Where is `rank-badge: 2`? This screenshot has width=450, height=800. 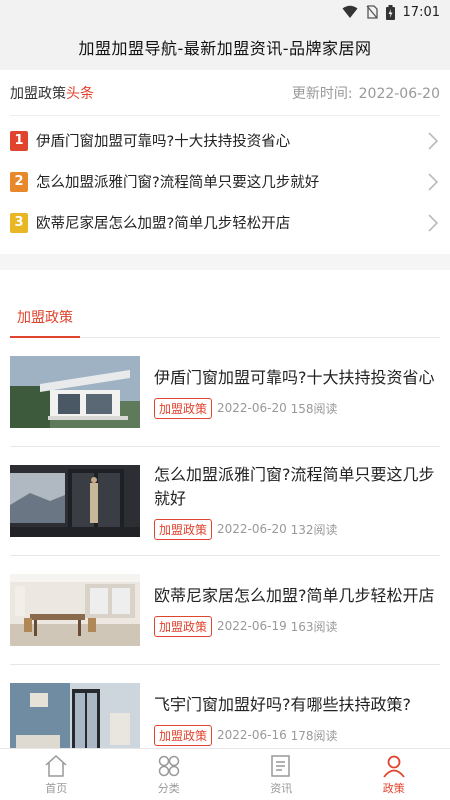
rank-badge: 2 is located at coordinates (19, 181).